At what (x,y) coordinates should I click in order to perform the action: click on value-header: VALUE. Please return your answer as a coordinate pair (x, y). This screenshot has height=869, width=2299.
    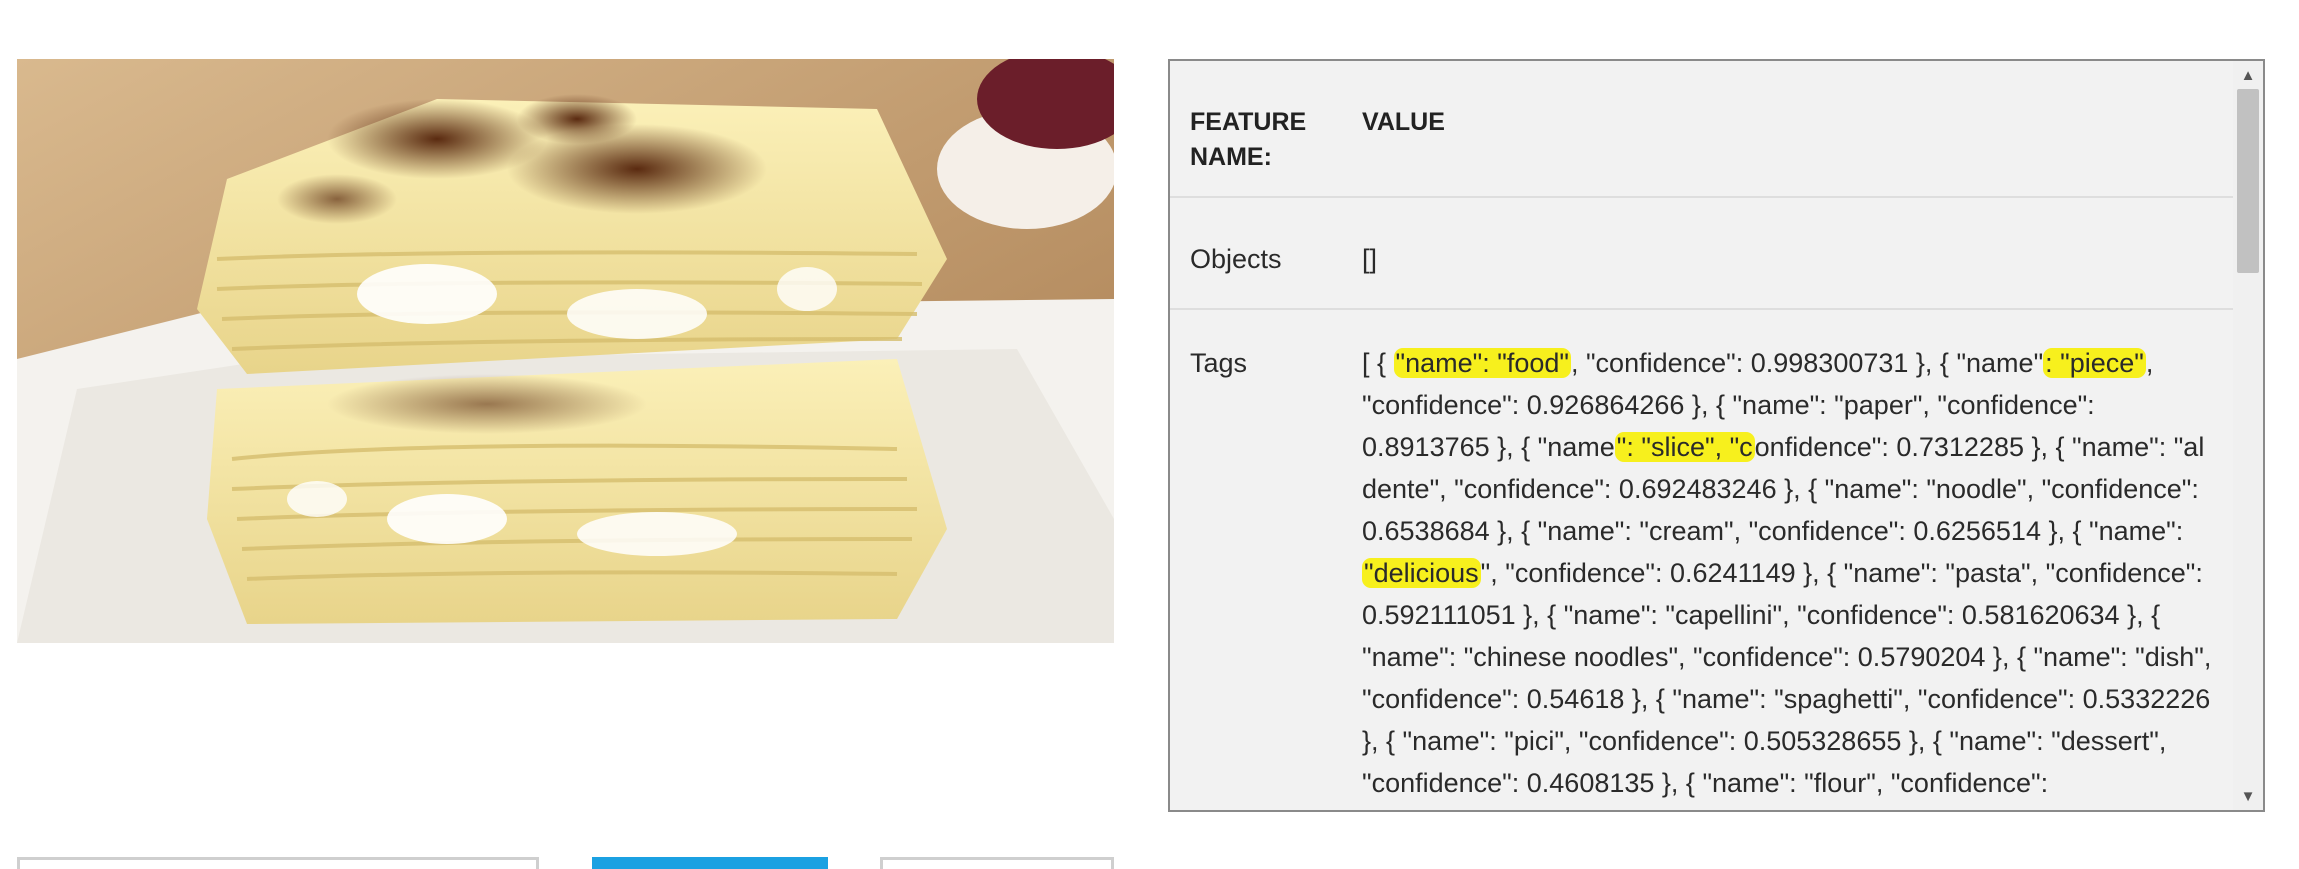
    Looking at the image, I should click on (1403, 122).